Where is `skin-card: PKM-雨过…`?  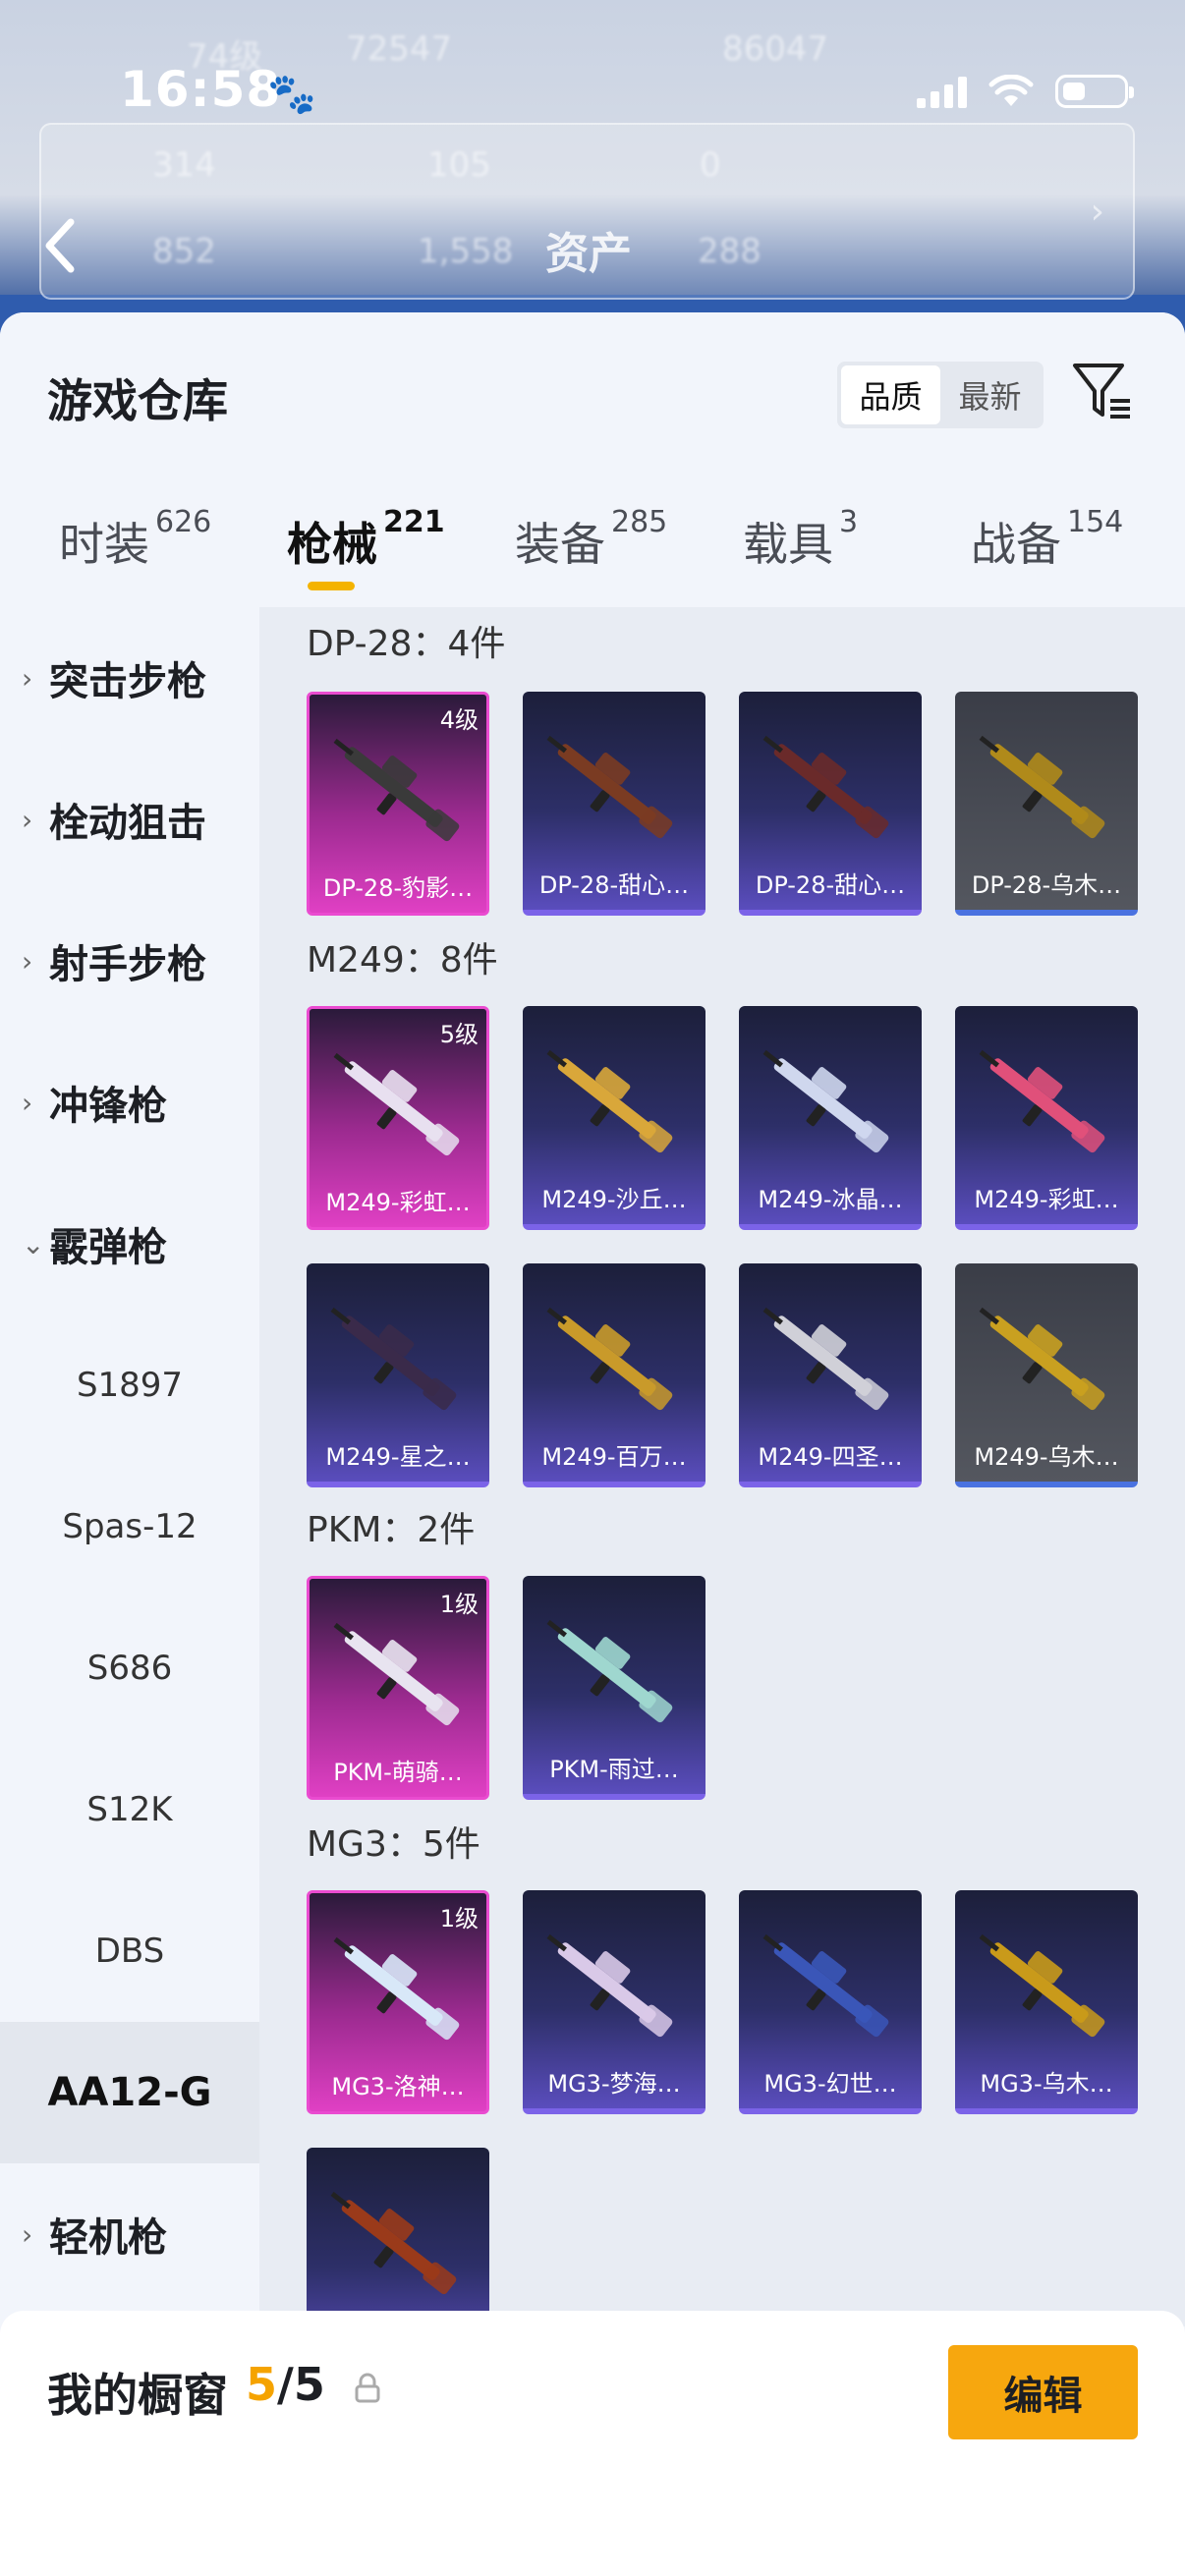
skin-card: PKM-雨过… is located at coordinates (614, 1688).